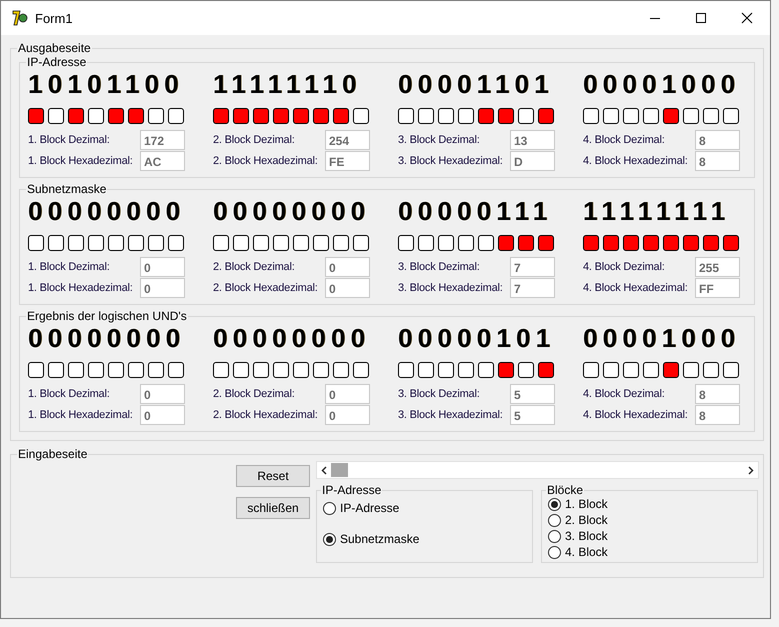 The width and height of the screenshot is (779, 627). What do you see at coordinates (701, 18) in the screenshot?
I see `maximize-icon` at bounding box center [701, 18].